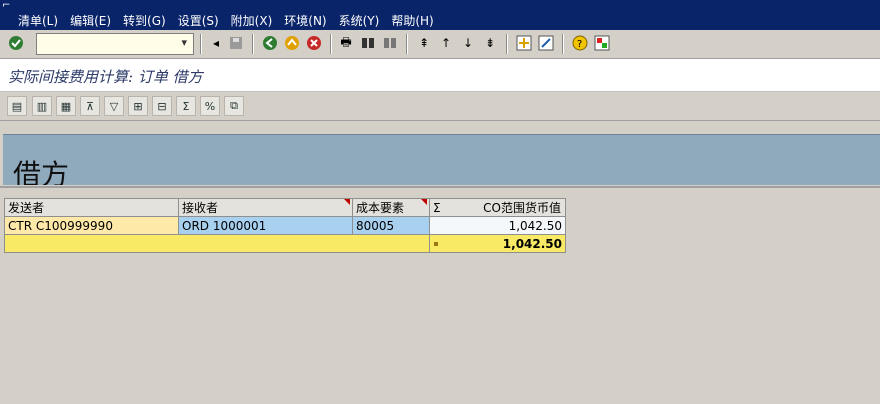 The image size is (880, 404). What do you see at coordinates (497, 243) in the screenshot?
I see `total-amount-cell: 1,042.50` at bounding box center [497, 243].